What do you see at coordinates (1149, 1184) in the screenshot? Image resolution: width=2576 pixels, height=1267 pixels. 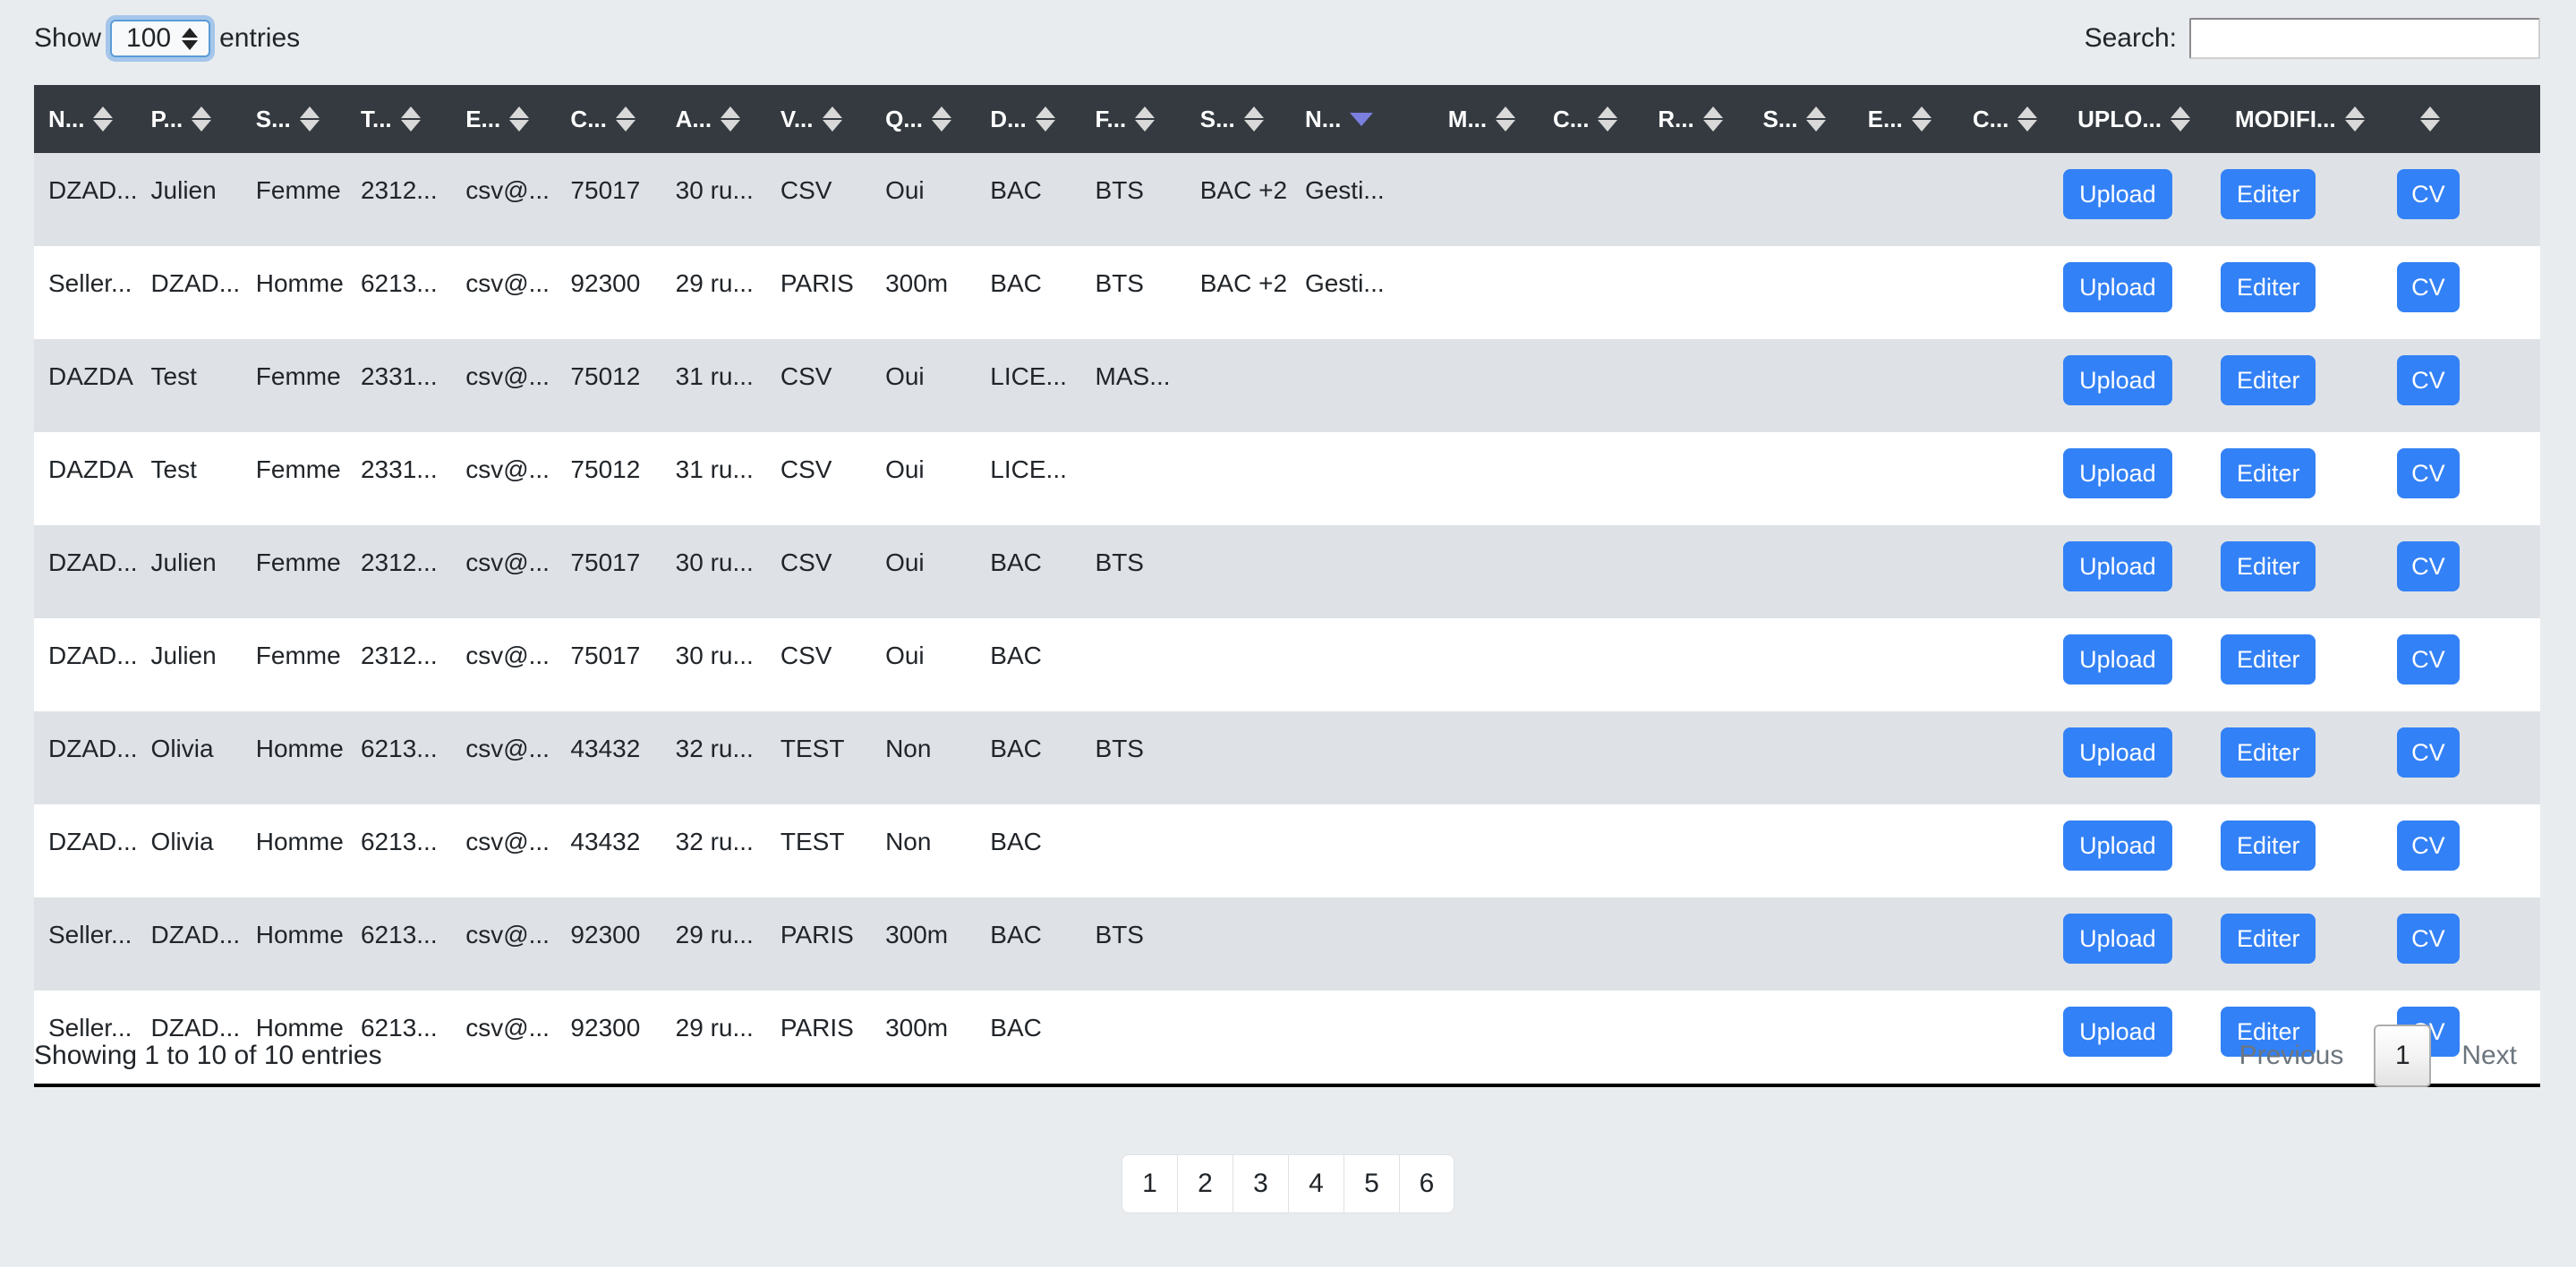 I see `custom-page-1-button: 1` at bounding box center [1149, 1184].